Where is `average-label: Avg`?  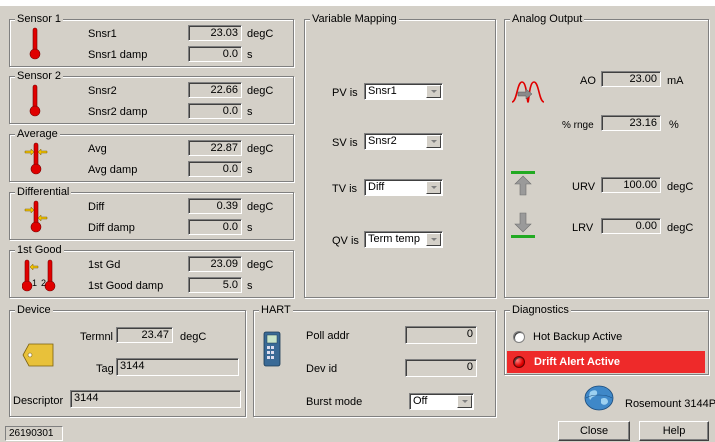
average-label: Avg is located at coordinates (97, 149).